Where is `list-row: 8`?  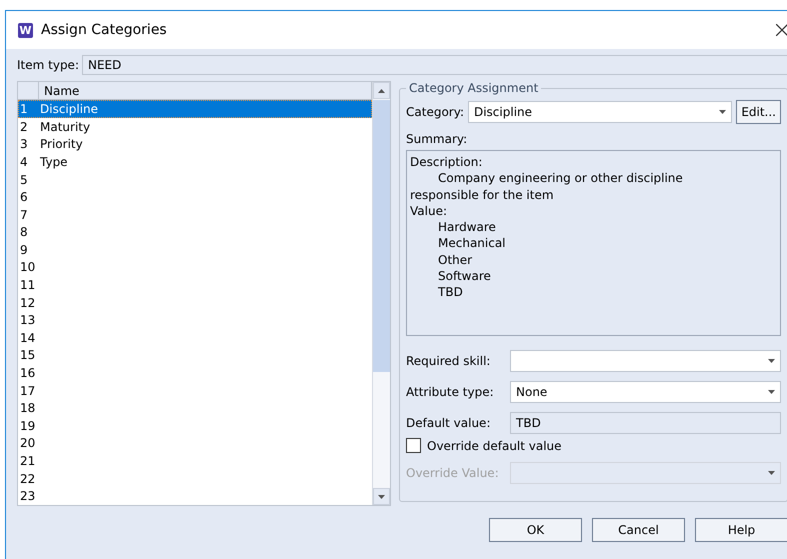 list-row: 8 is located at coordinates (195, 233).